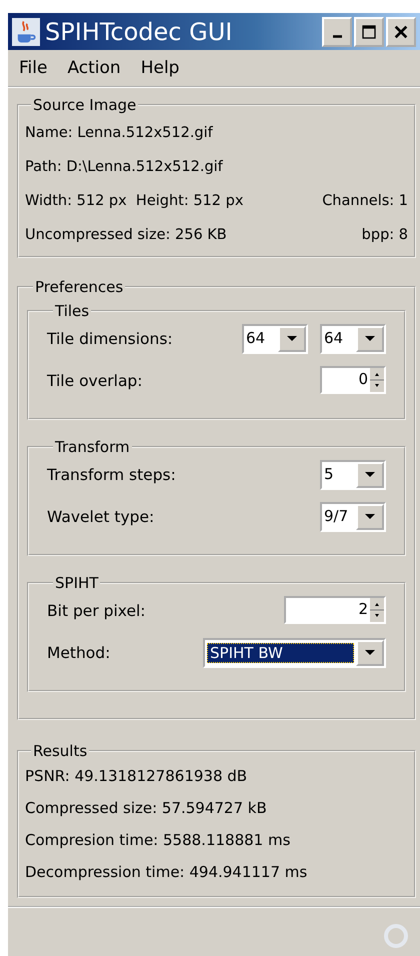  I want to click on field-label: Tile overlap:, so click(94, 380).